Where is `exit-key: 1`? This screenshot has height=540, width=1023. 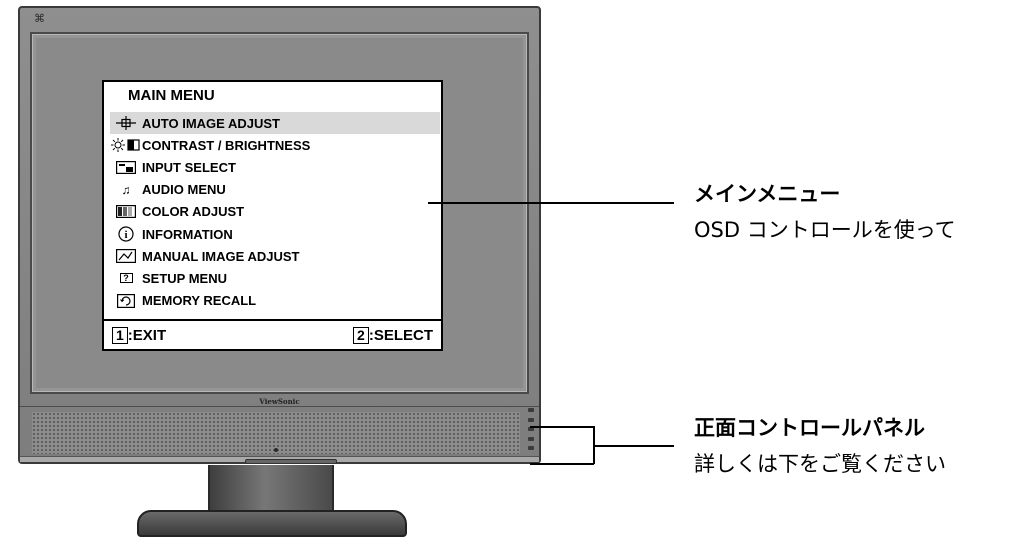
exit-key: 1 is located at coordinates (120, 335).